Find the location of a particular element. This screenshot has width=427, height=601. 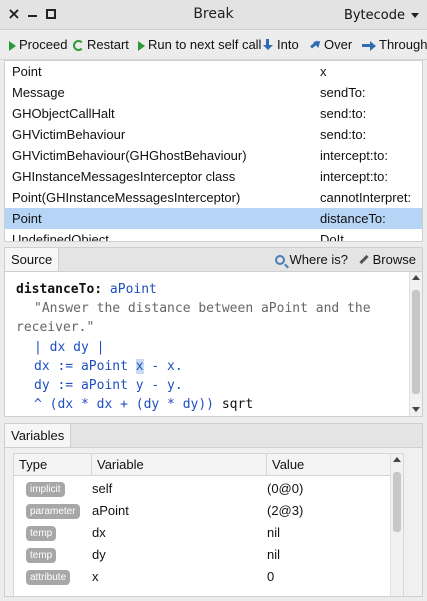

stack-receiver: GHObjectCallHalt is located at coordinates (63, 113).